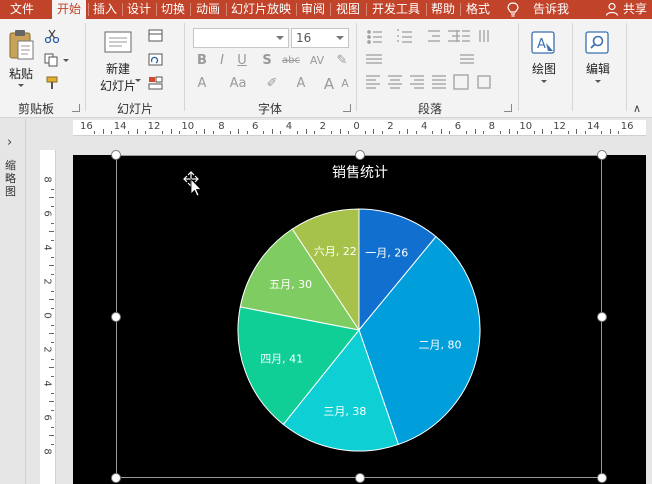 The width and height of the screenshot is (652, 484). I want to click on resize-handle-bottom-left, so click(116, 478).